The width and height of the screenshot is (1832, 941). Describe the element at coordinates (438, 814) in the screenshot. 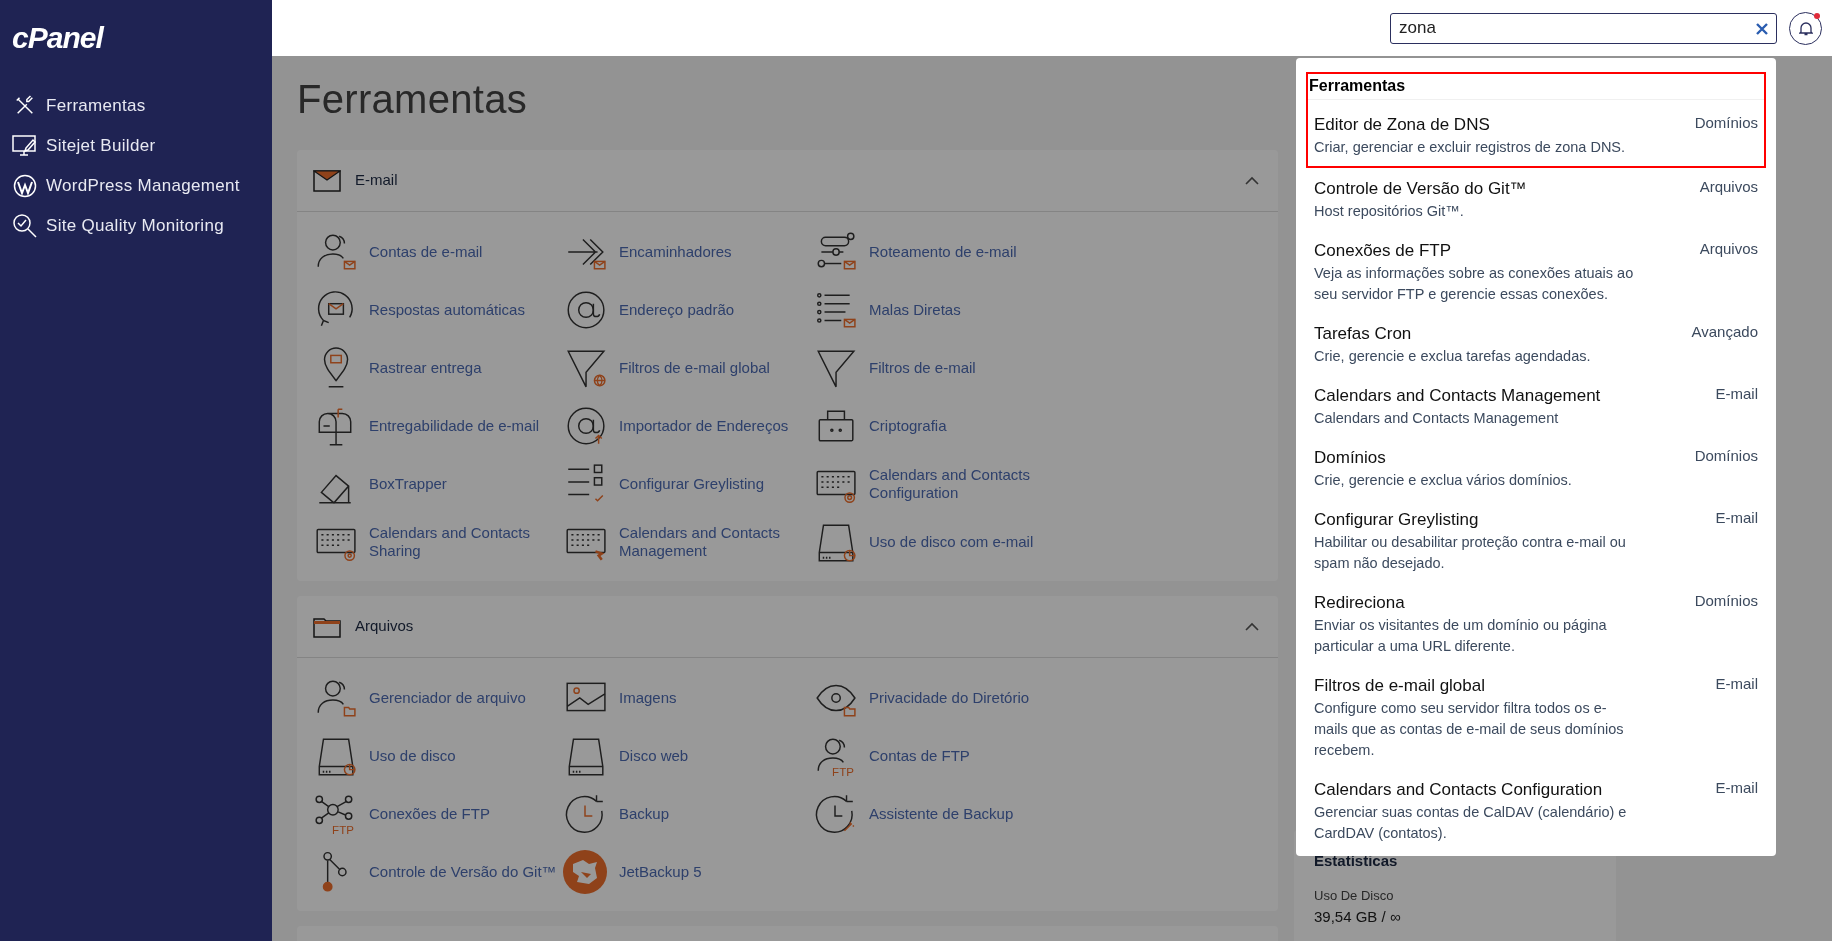

I see `tool-link: FTP Conexões de FTP` at that location.